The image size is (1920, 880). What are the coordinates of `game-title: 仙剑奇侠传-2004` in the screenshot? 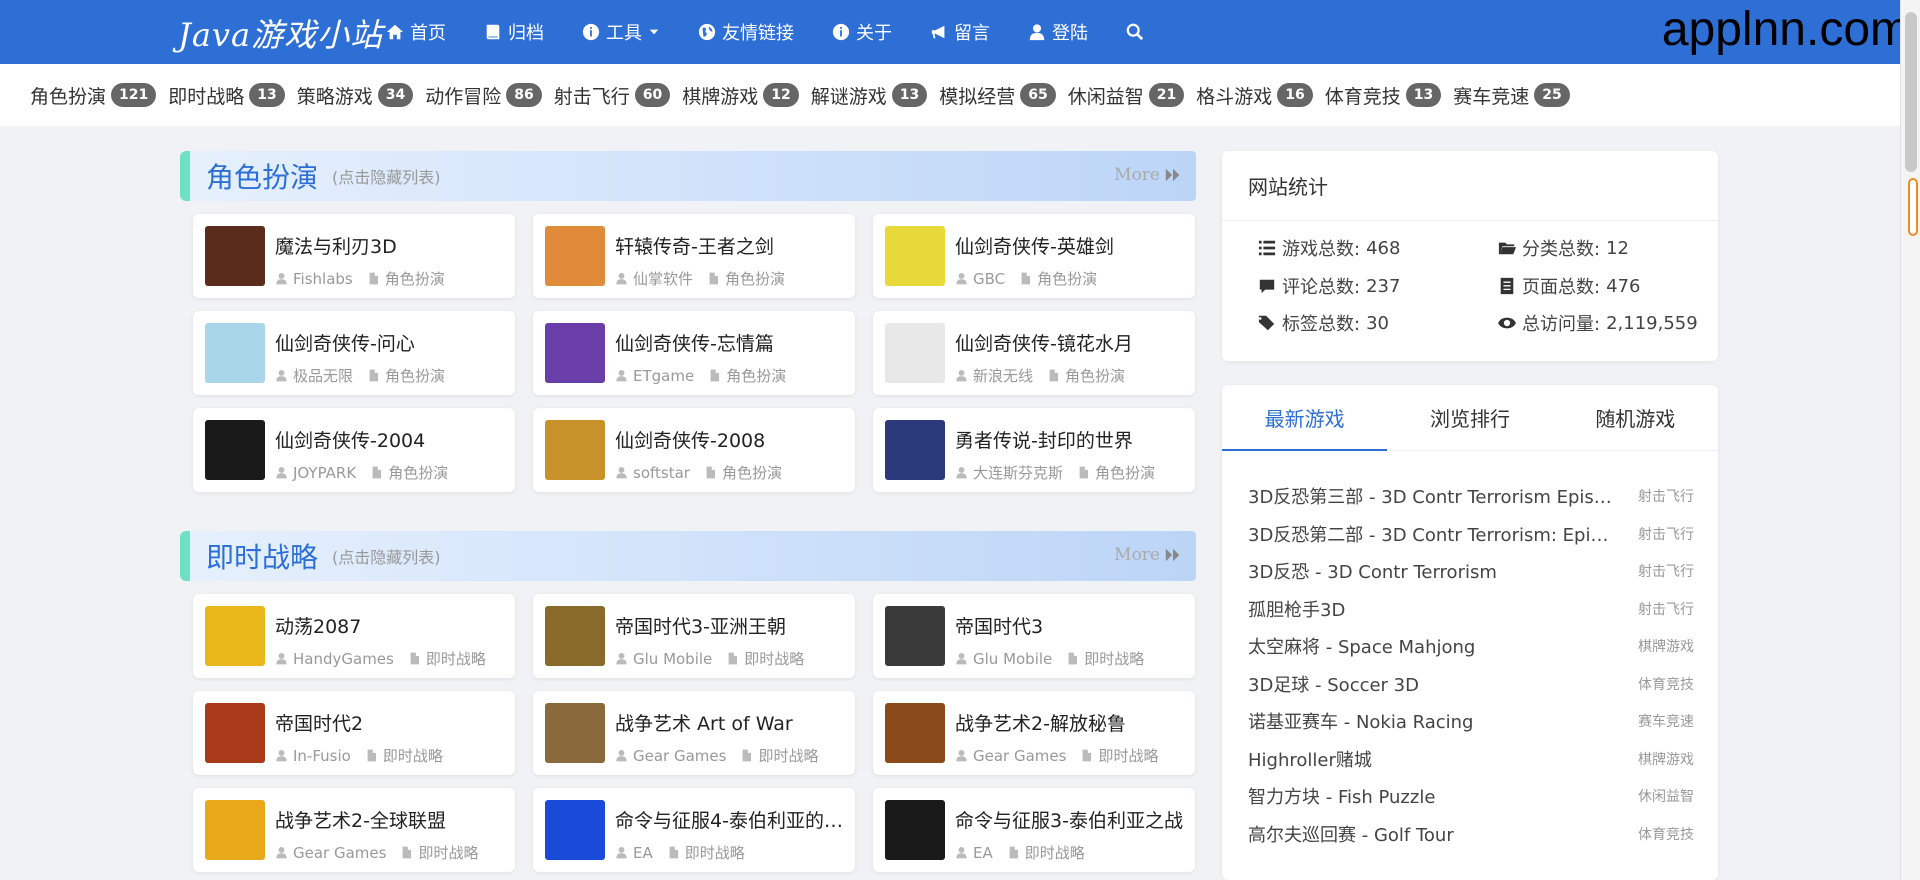 It's located at (391, 439).